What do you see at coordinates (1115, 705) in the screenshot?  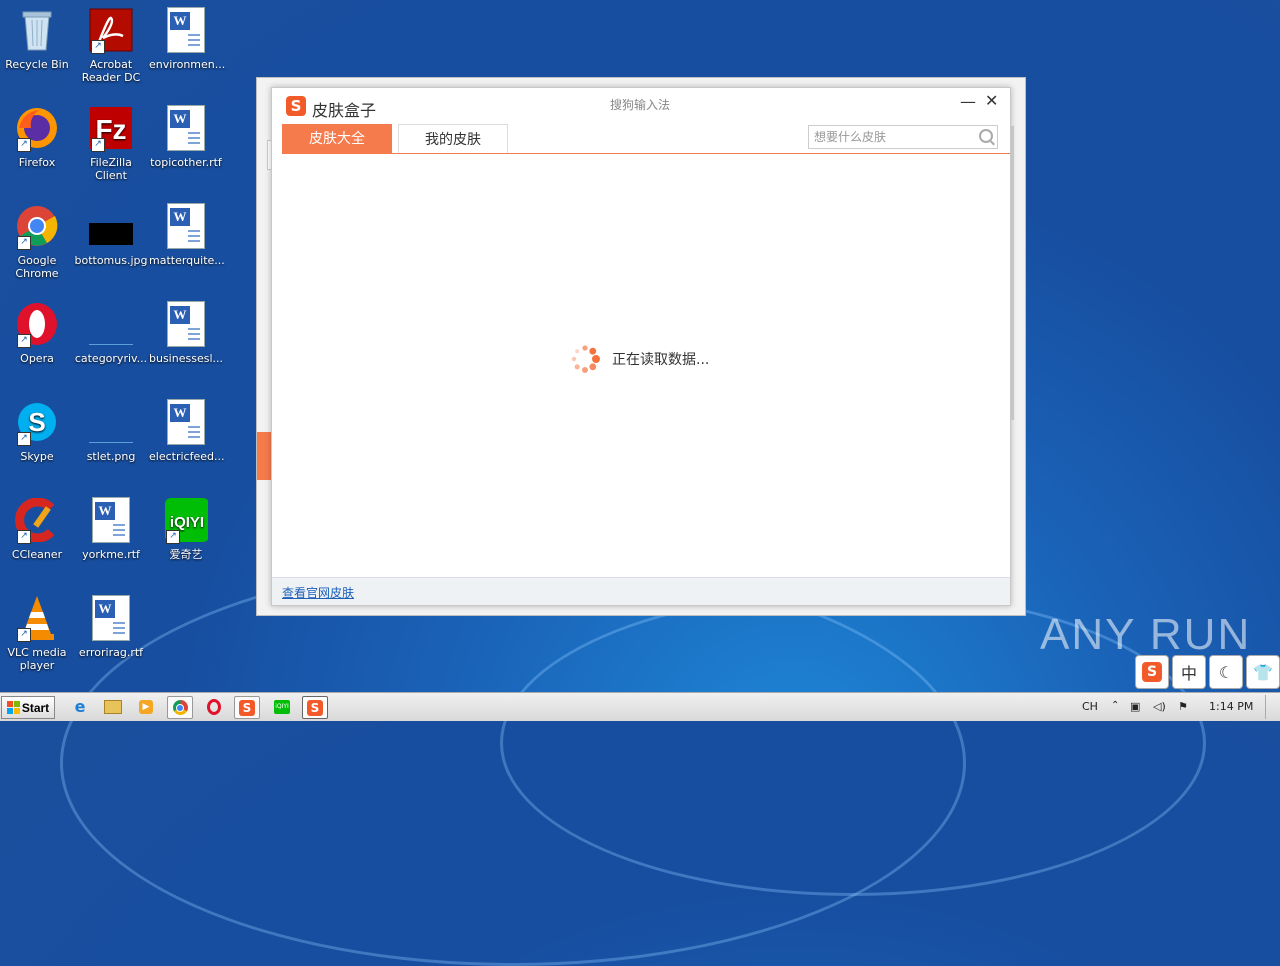 I see `show-hidden-icons-icon: ⌃` at bounding box center [1115, 705].